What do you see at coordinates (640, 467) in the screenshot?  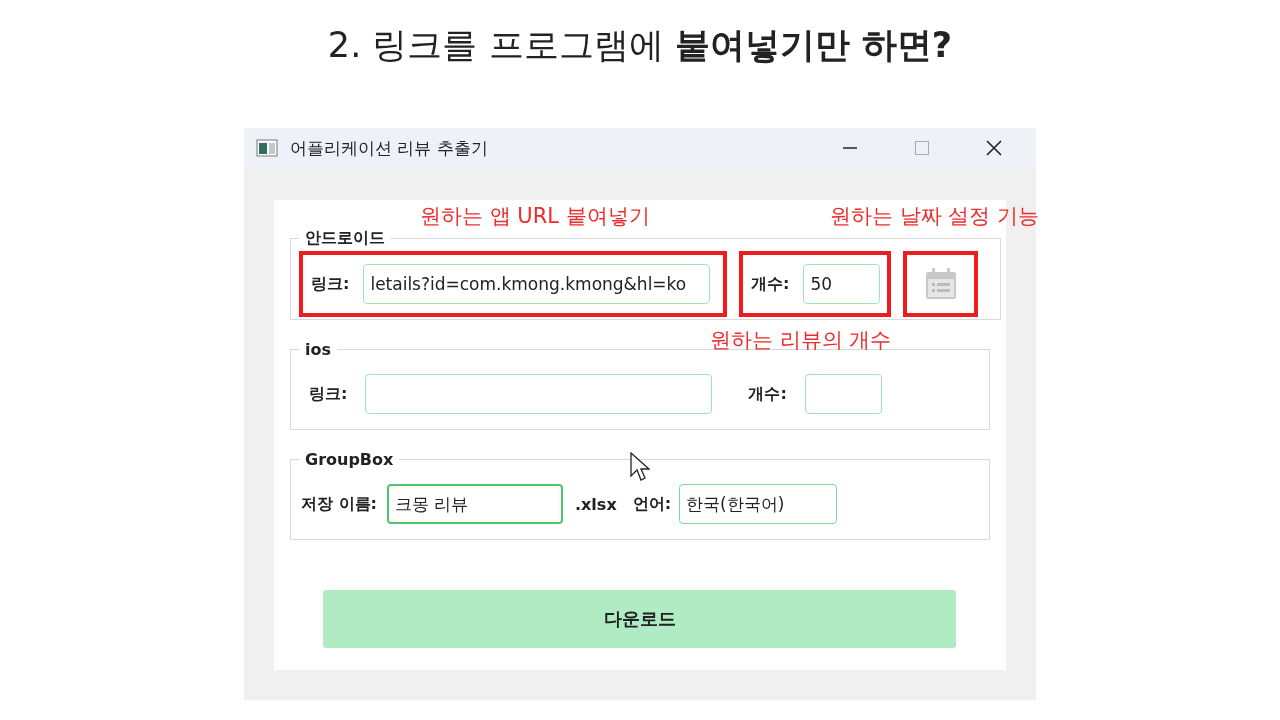 I see `mouse-cursor-icon` at bounding box center [640, 467].